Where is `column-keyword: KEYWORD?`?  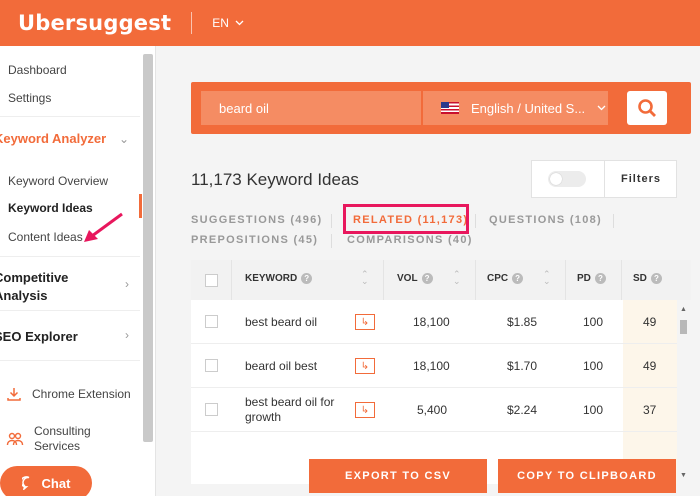
column-keyword: KEYWORD? is located at coordinates (279, 278).